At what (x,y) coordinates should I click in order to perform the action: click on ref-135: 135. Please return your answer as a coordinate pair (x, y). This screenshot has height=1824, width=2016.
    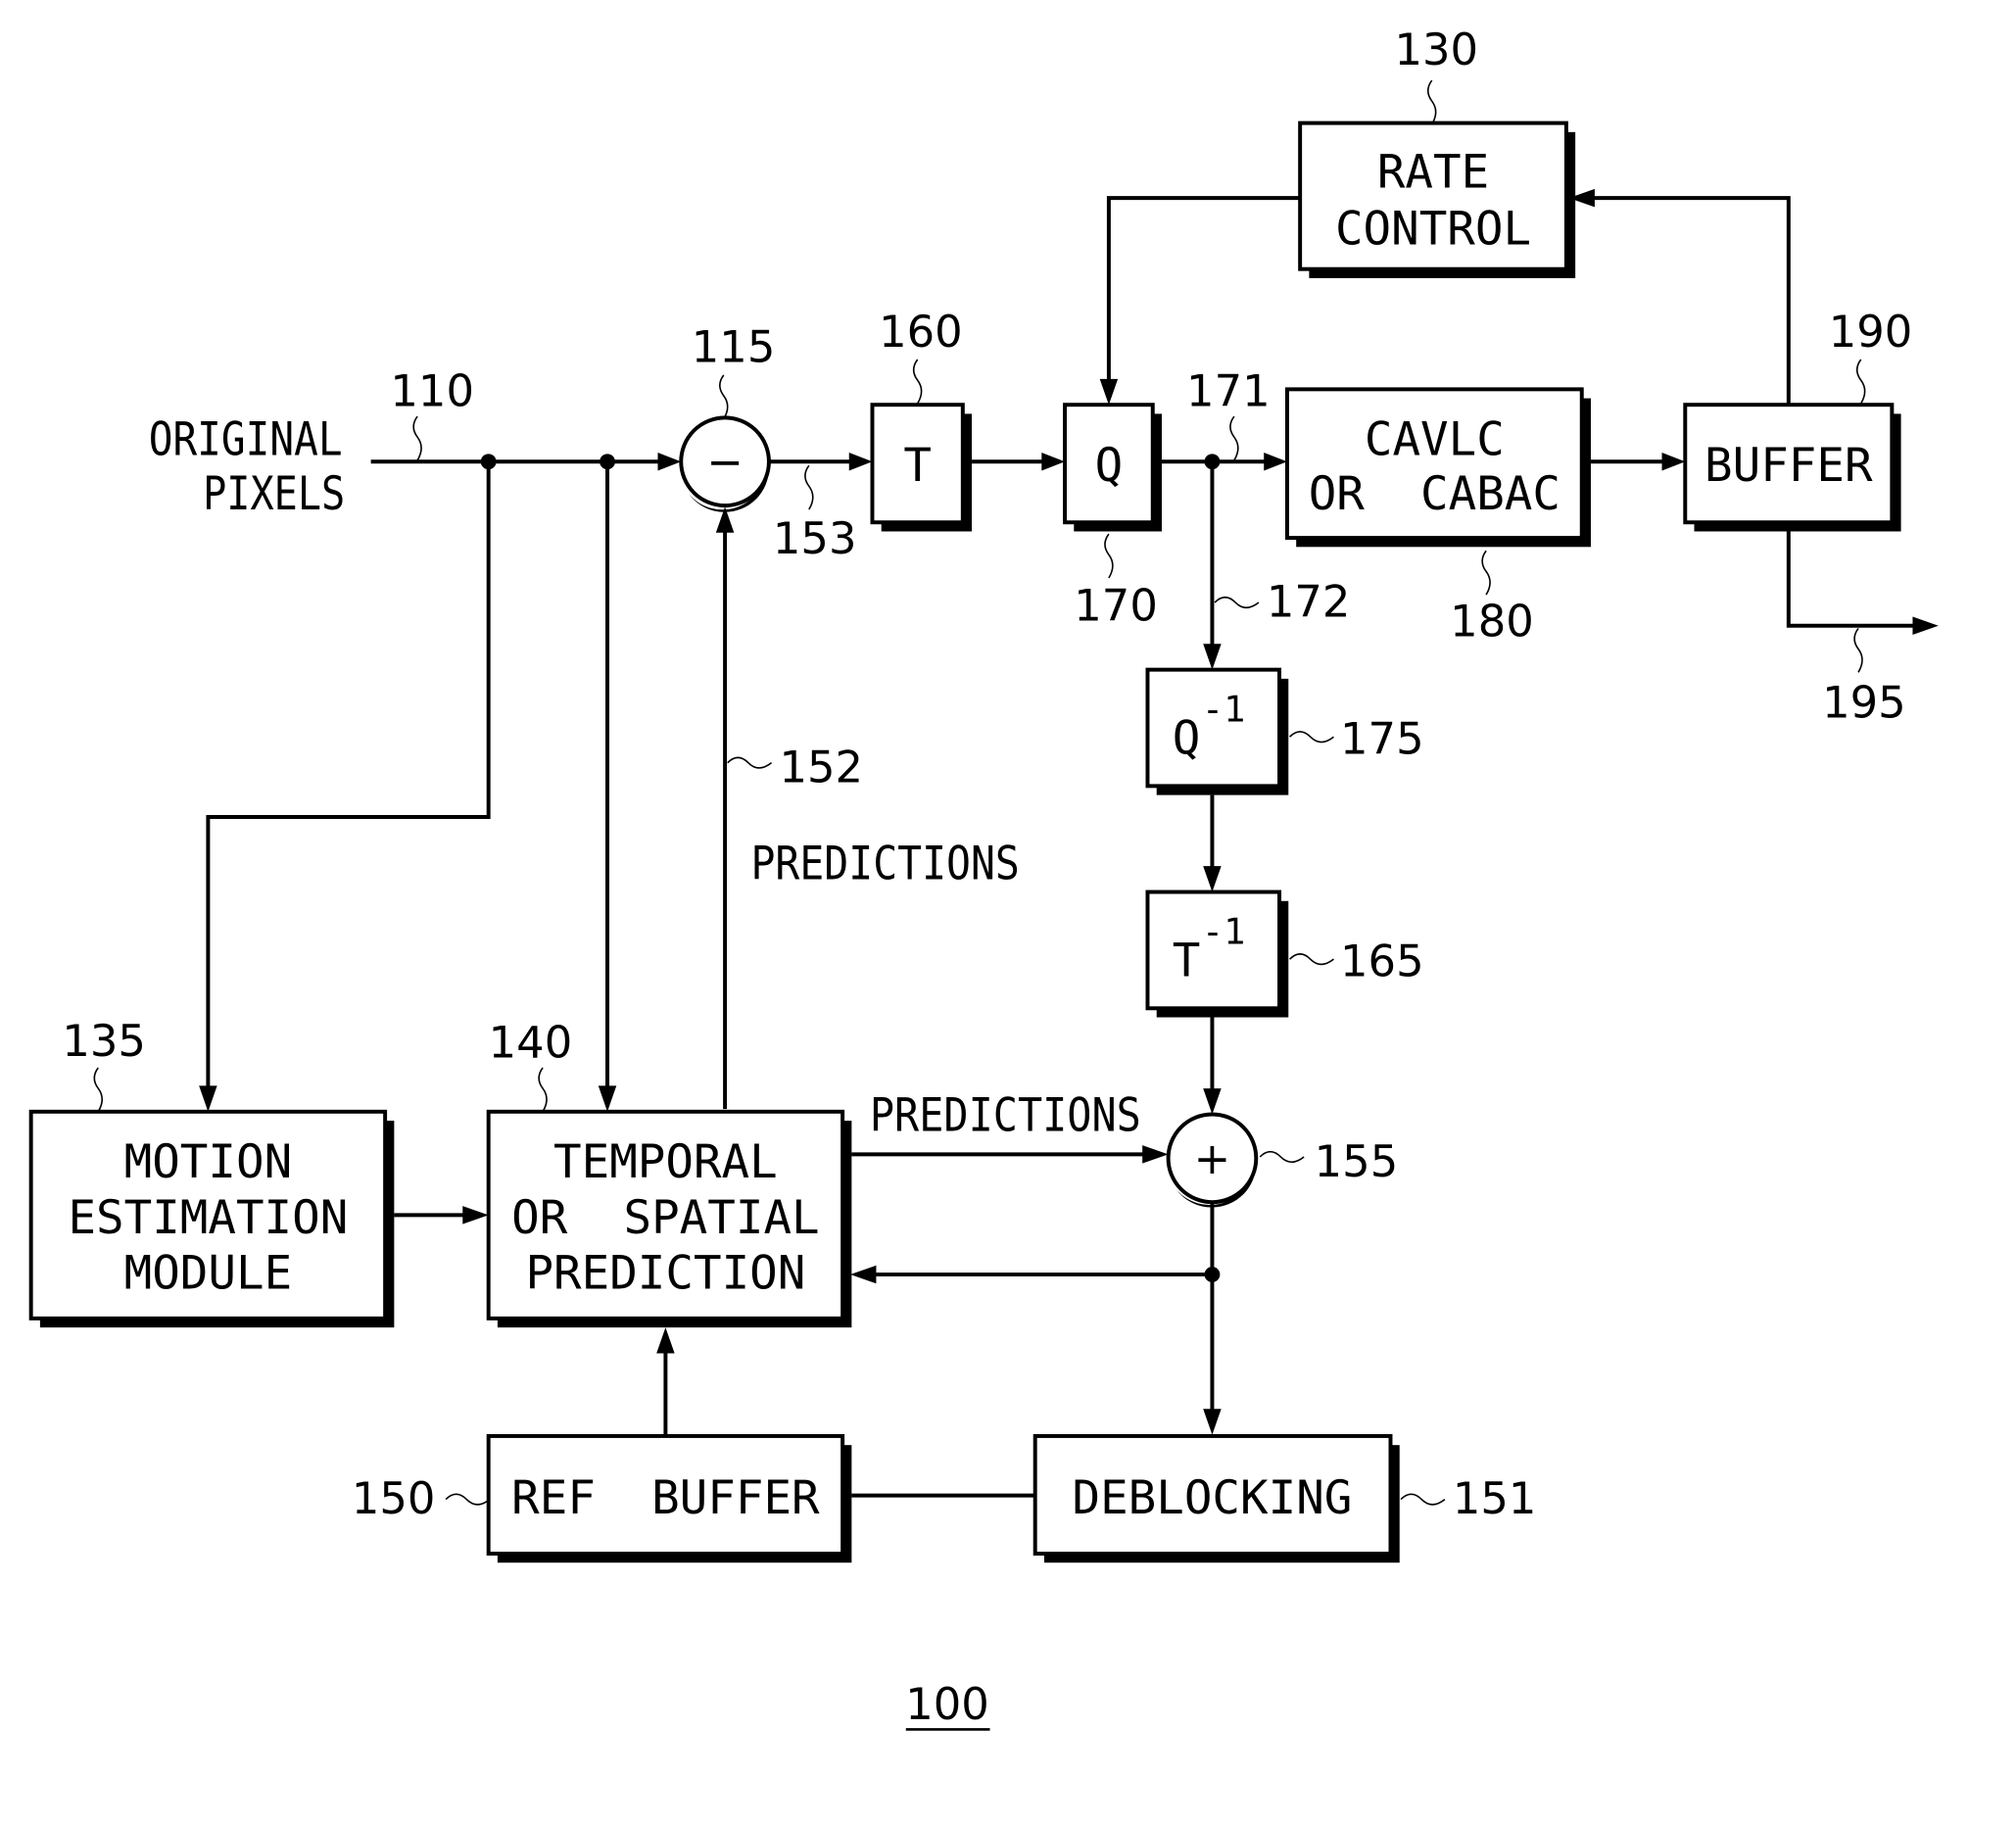
    Looking at the image, I should click on (104, 1041).